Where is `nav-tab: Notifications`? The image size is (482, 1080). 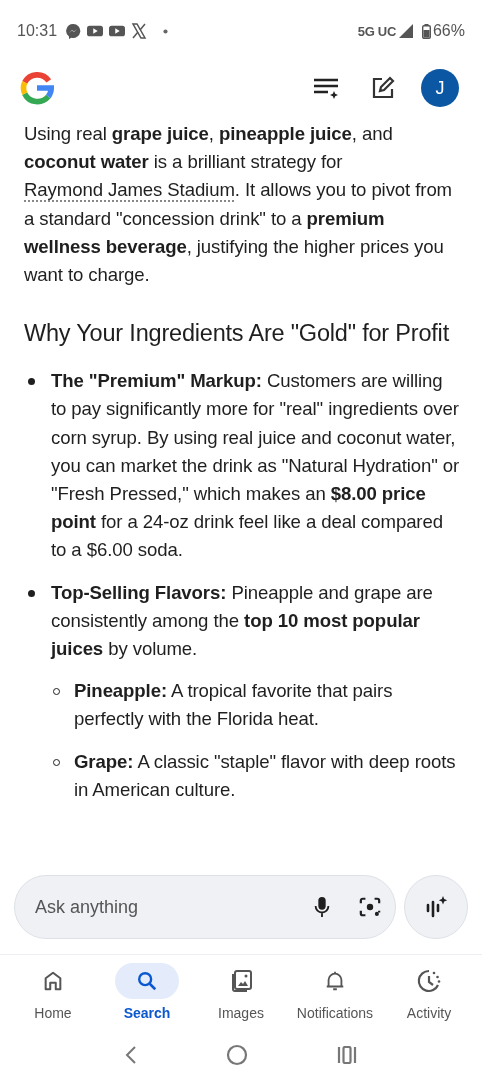 nav-tab: Notifications is located at coordinates (335, 996).